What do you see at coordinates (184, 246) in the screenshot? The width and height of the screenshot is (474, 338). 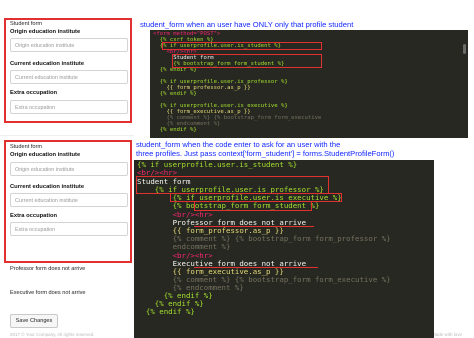 I see `code-line: endcomment %}` at bounding box center [184, 246].